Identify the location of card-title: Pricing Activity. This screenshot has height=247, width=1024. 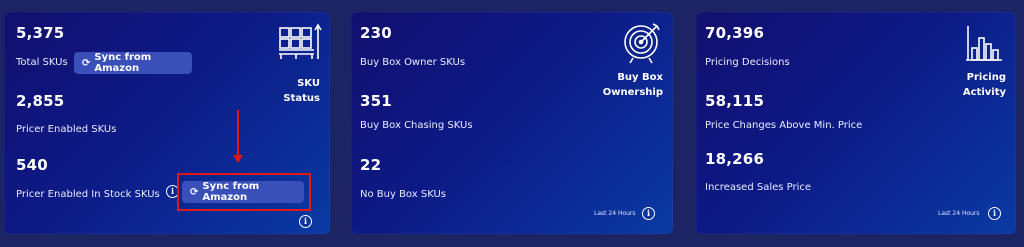
(984, 85).